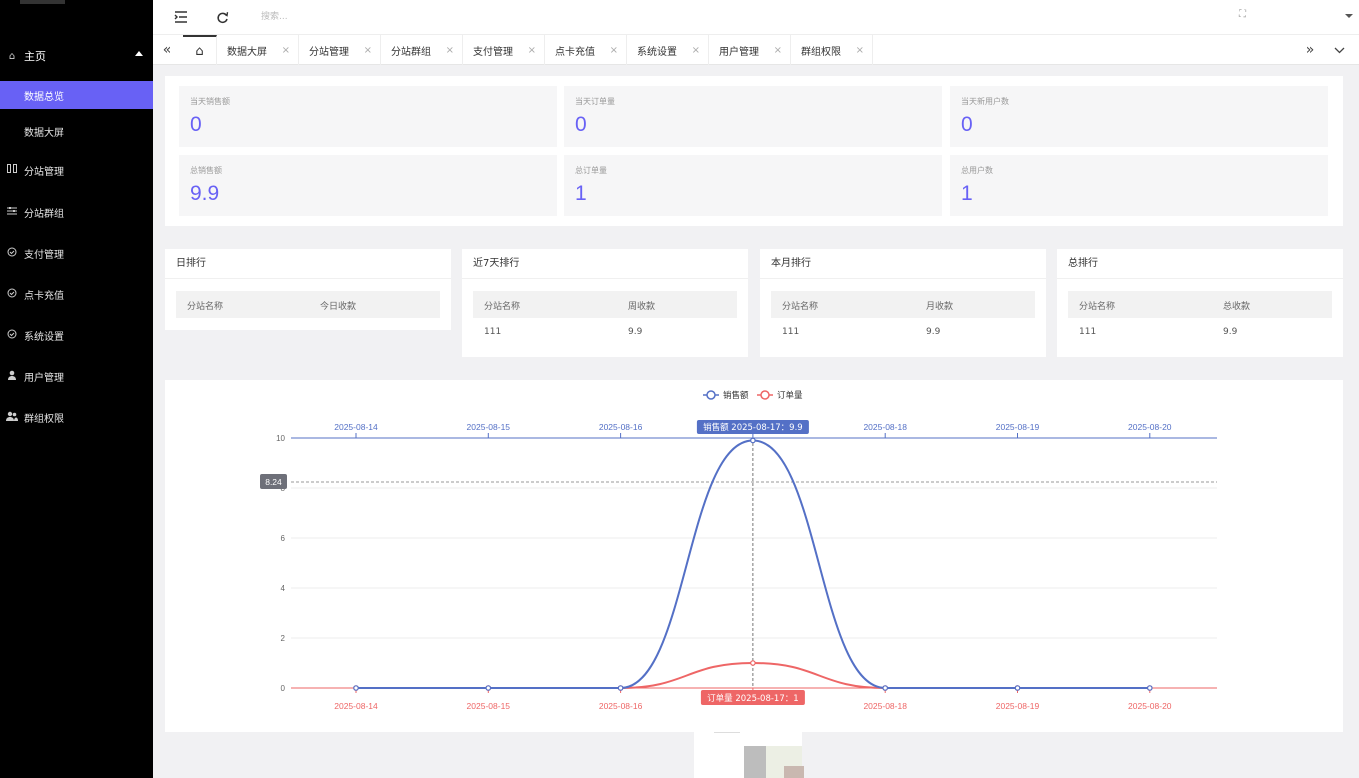 Image resolution: width=1359 pixels, height=778 pixels. I want to click on top-header: ⛶, so click(756, 17).